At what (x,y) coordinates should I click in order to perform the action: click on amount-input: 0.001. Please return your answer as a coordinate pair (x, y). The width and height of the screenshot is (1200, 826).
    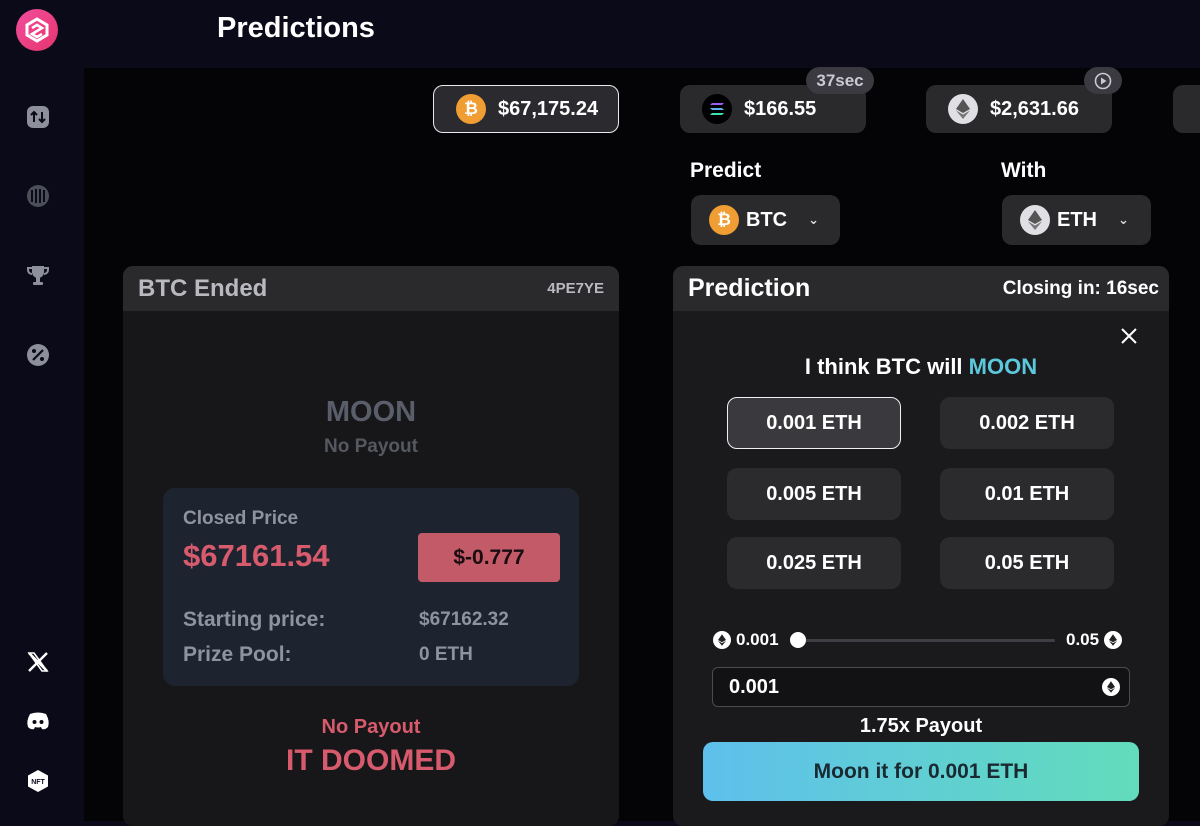
    Looking at the image, I should click on (921, 687).